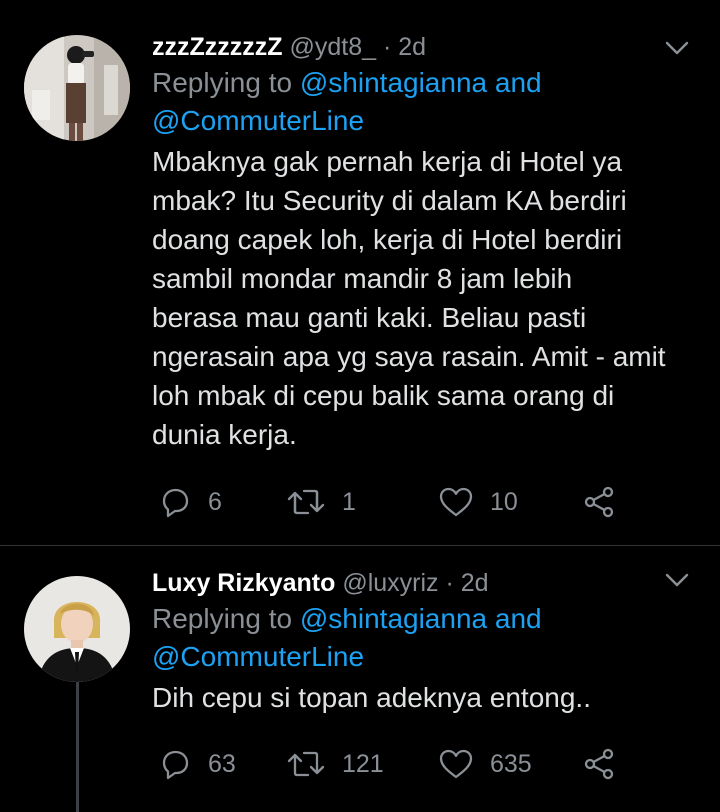  What do you see at coordinates (371, 697) in the screenshot?
I see `tweet-text: Dih cepu si topan adeknya entong..` at bounding box center [371, 697].